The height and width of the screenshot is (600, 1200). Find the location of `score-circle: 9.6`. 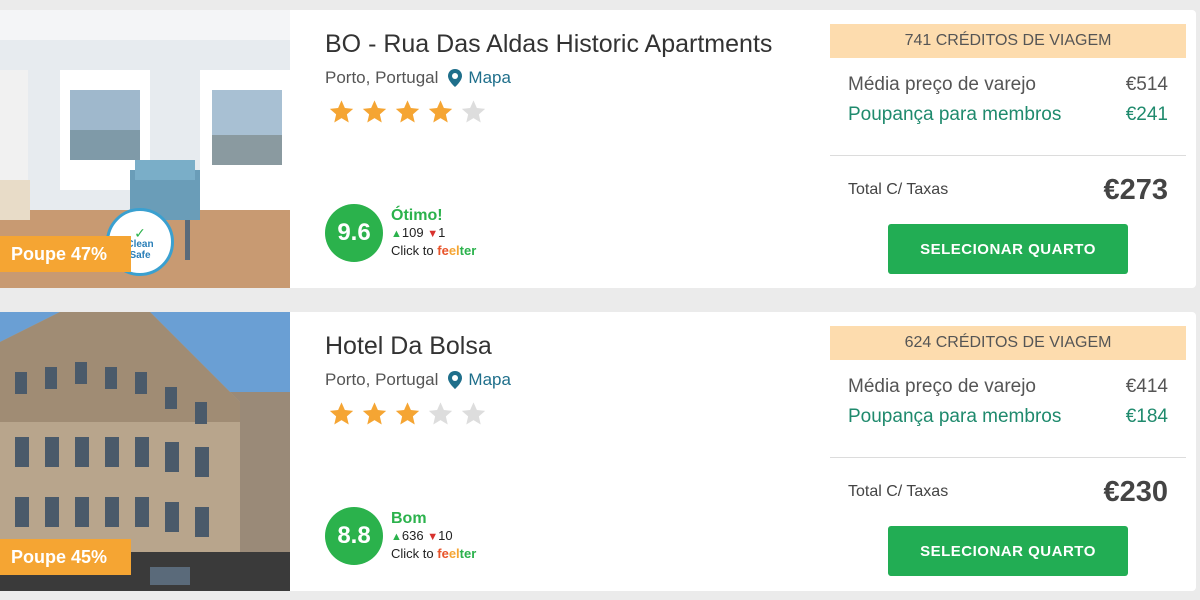

score-circle: 9.6 is located at coordinates (354, 233).